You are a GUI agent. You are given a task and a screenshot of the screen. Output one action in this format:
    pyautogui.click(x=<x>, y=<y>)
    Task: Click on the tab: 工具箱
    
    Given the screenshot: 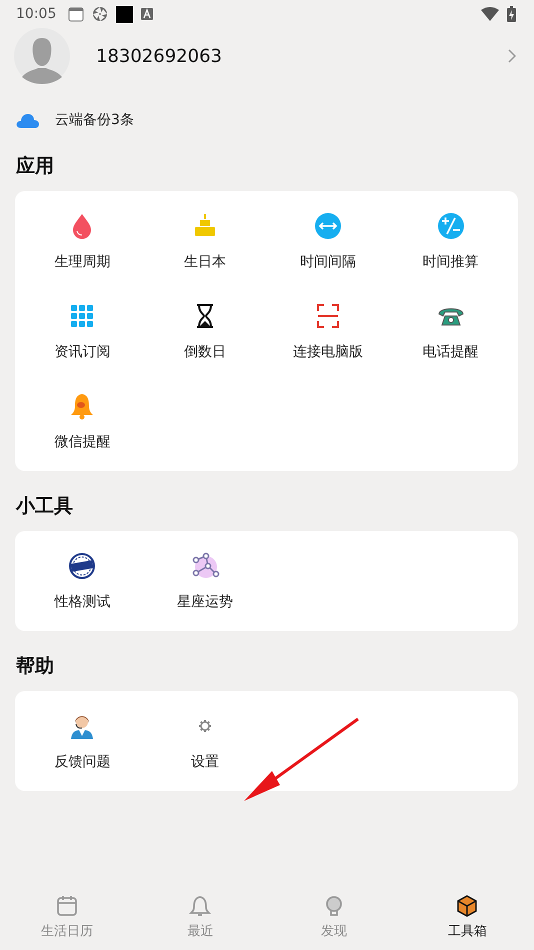 What is the action you would take?
    pyautogui.click(x=467, y=917)
    